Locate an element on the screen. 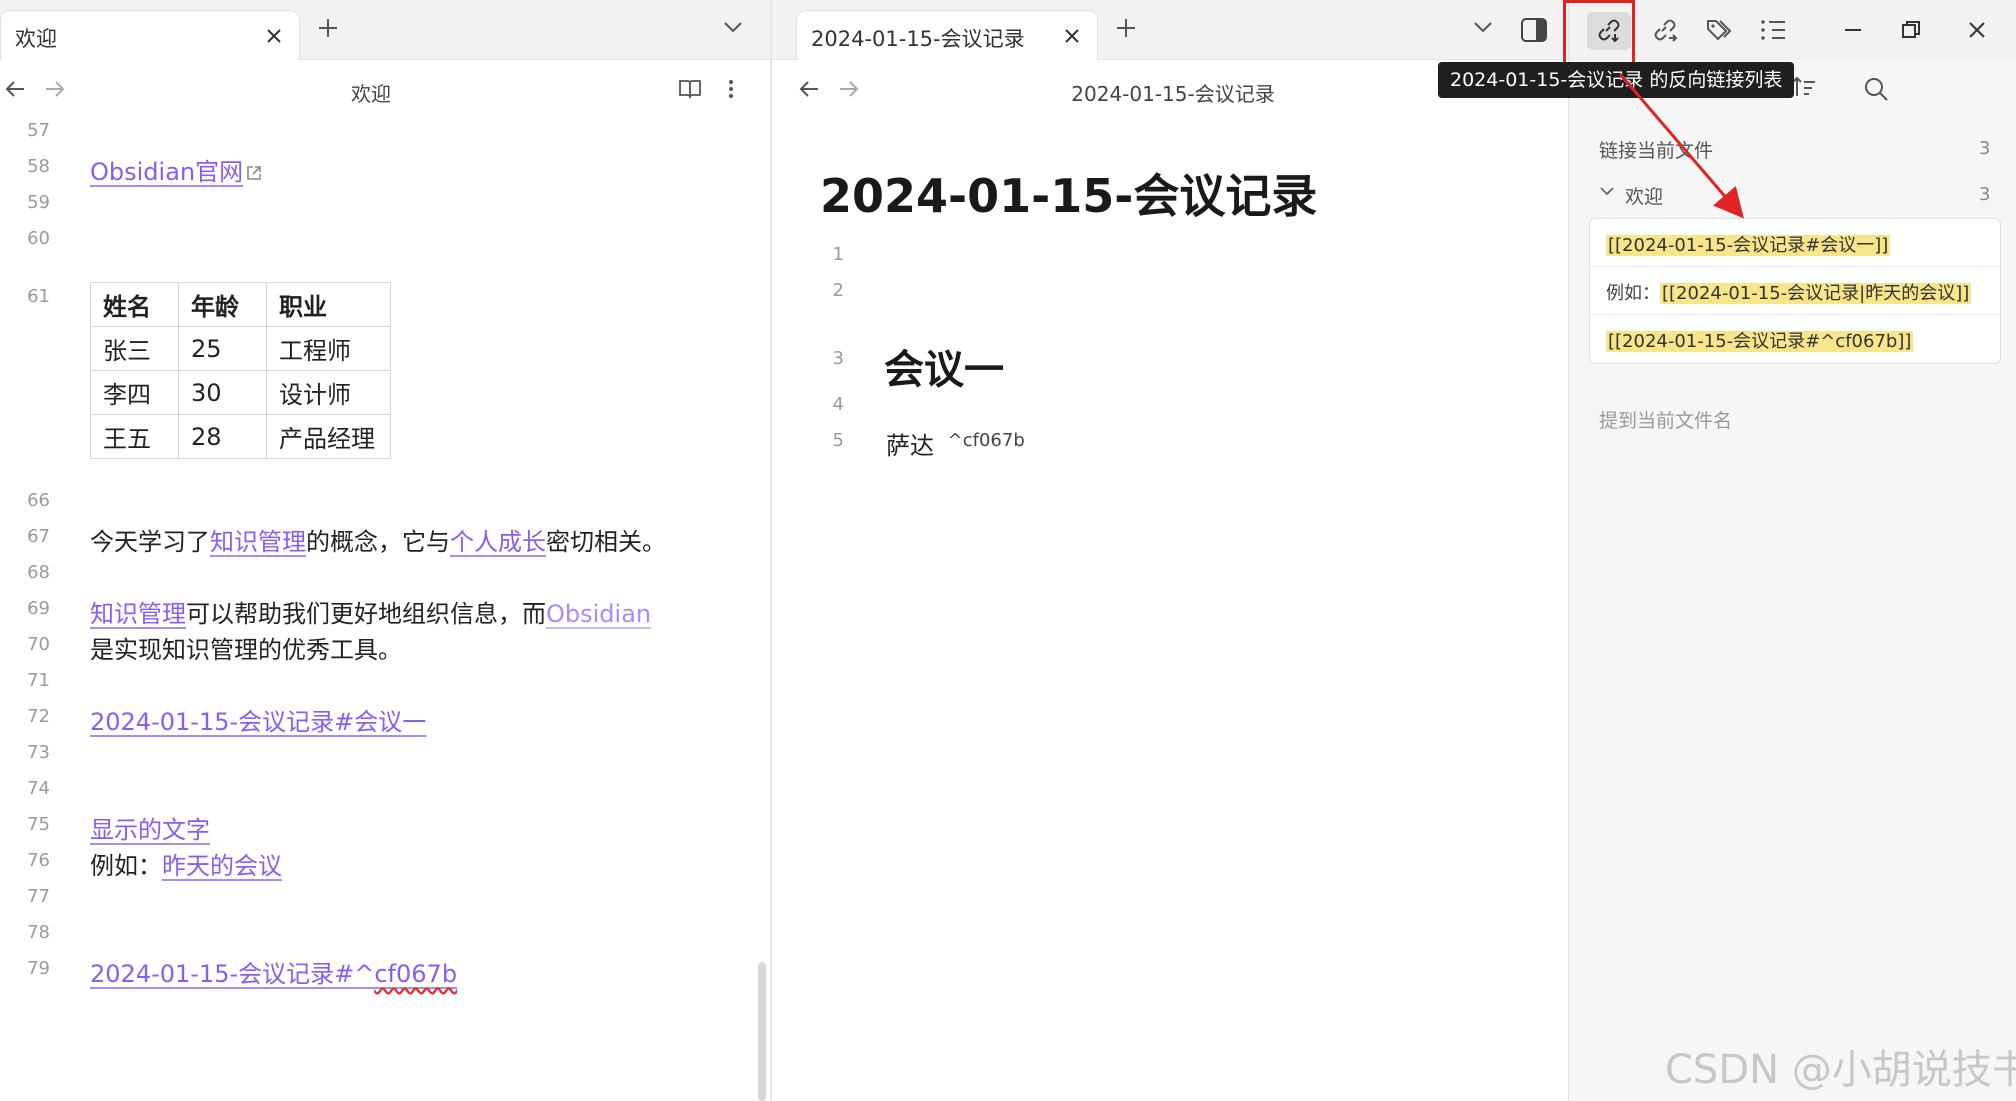 This screenshot has width=2016, height=1101. line-79: 2024-01-15-会议记录#^cf067b is located at coordinates (273, 971).